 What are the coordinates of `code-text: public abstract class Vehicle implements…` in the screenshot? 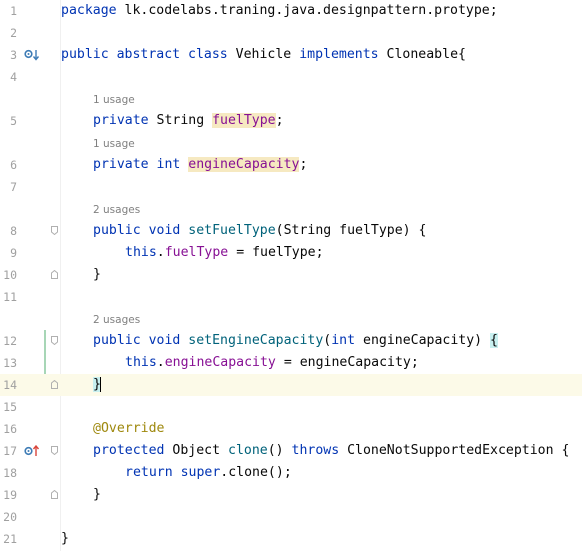 It's located at (263, 54).